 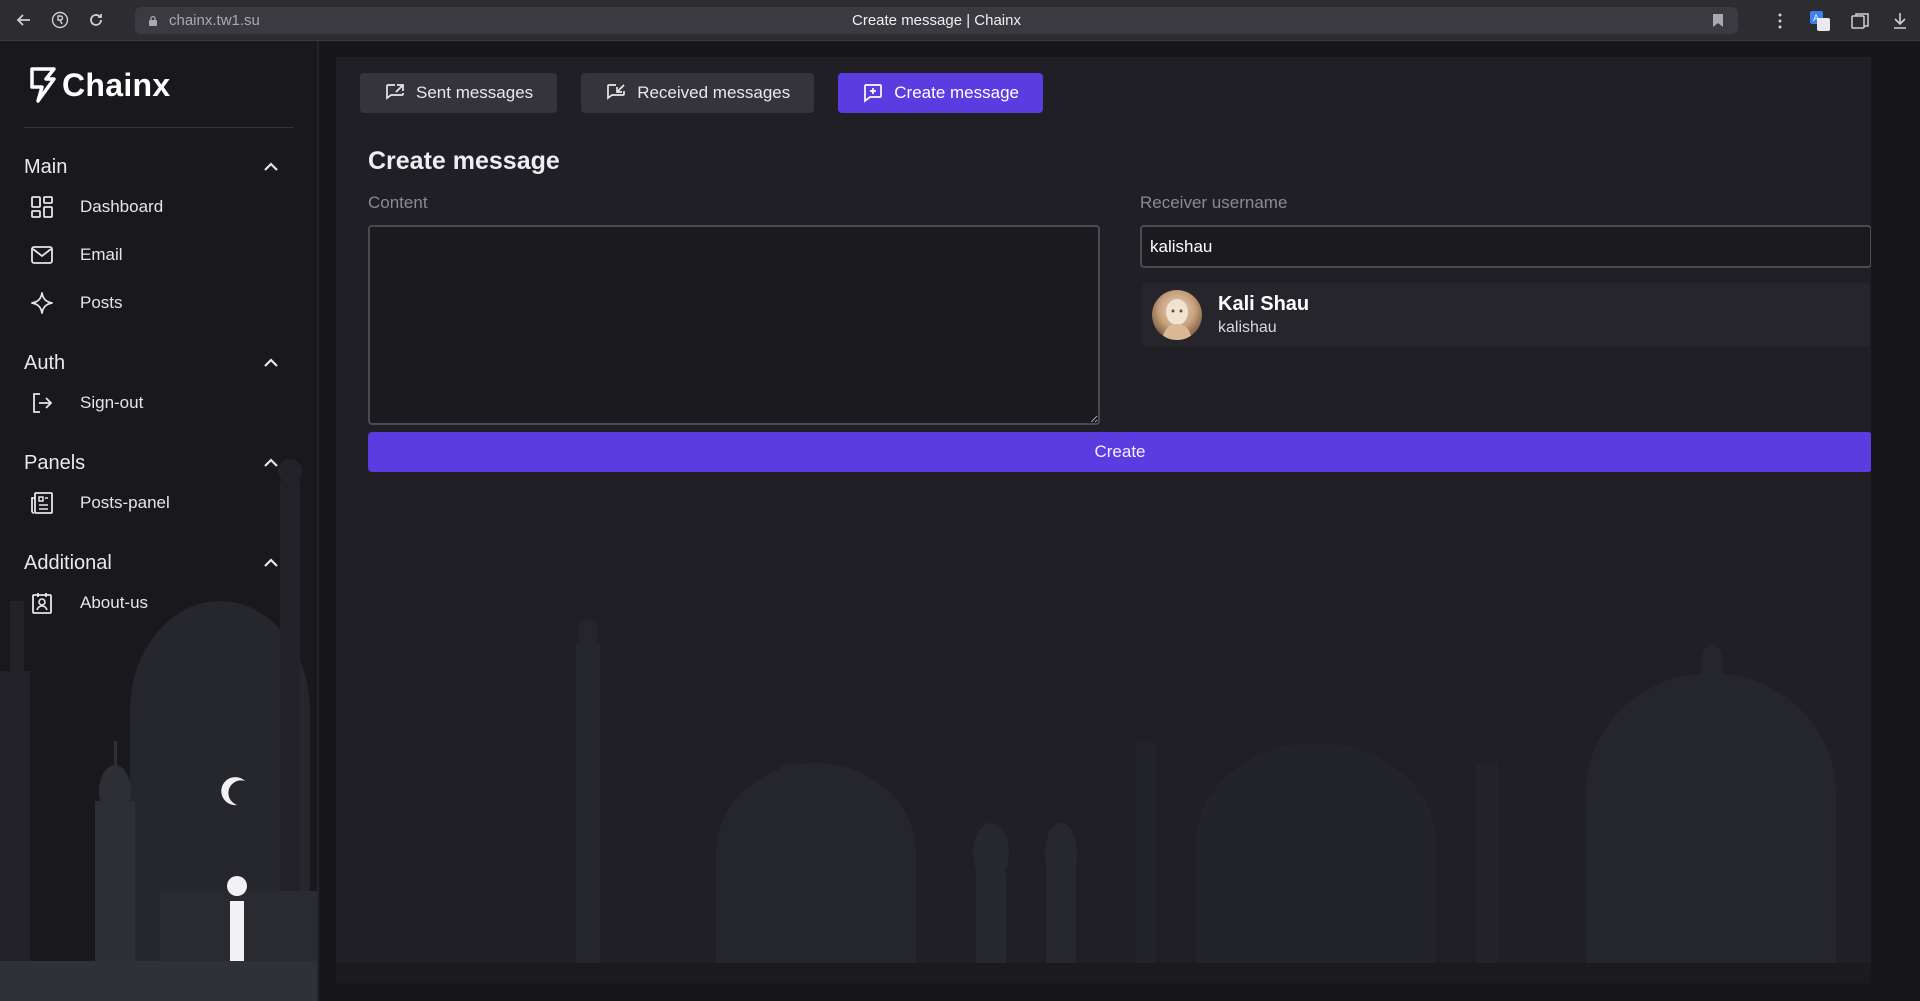 What do you see at coordinates (152, 363) in the screenshot?
I see `section-header-auth: Auth` at bounding box center [152, 363].